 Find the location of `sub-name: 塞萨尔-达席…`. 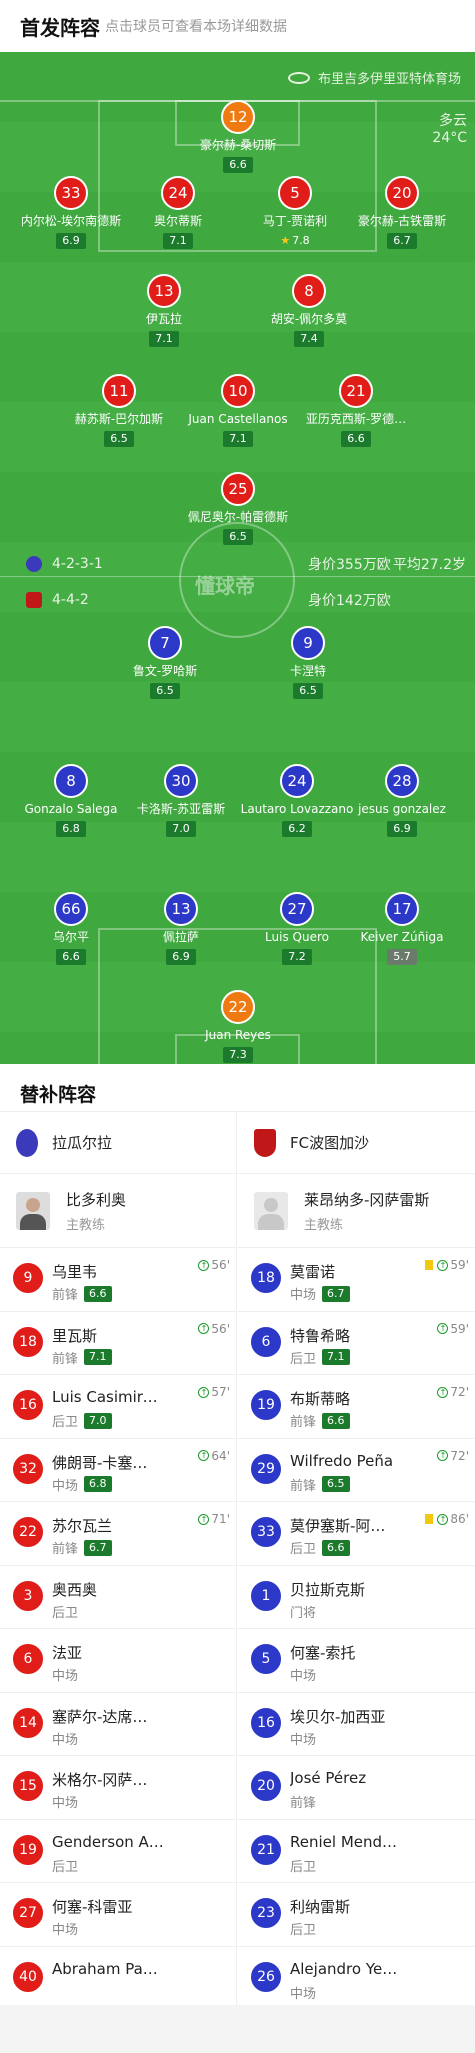

sub-name: 塞萨尔-达席… is located at coordinates (100, 1716).